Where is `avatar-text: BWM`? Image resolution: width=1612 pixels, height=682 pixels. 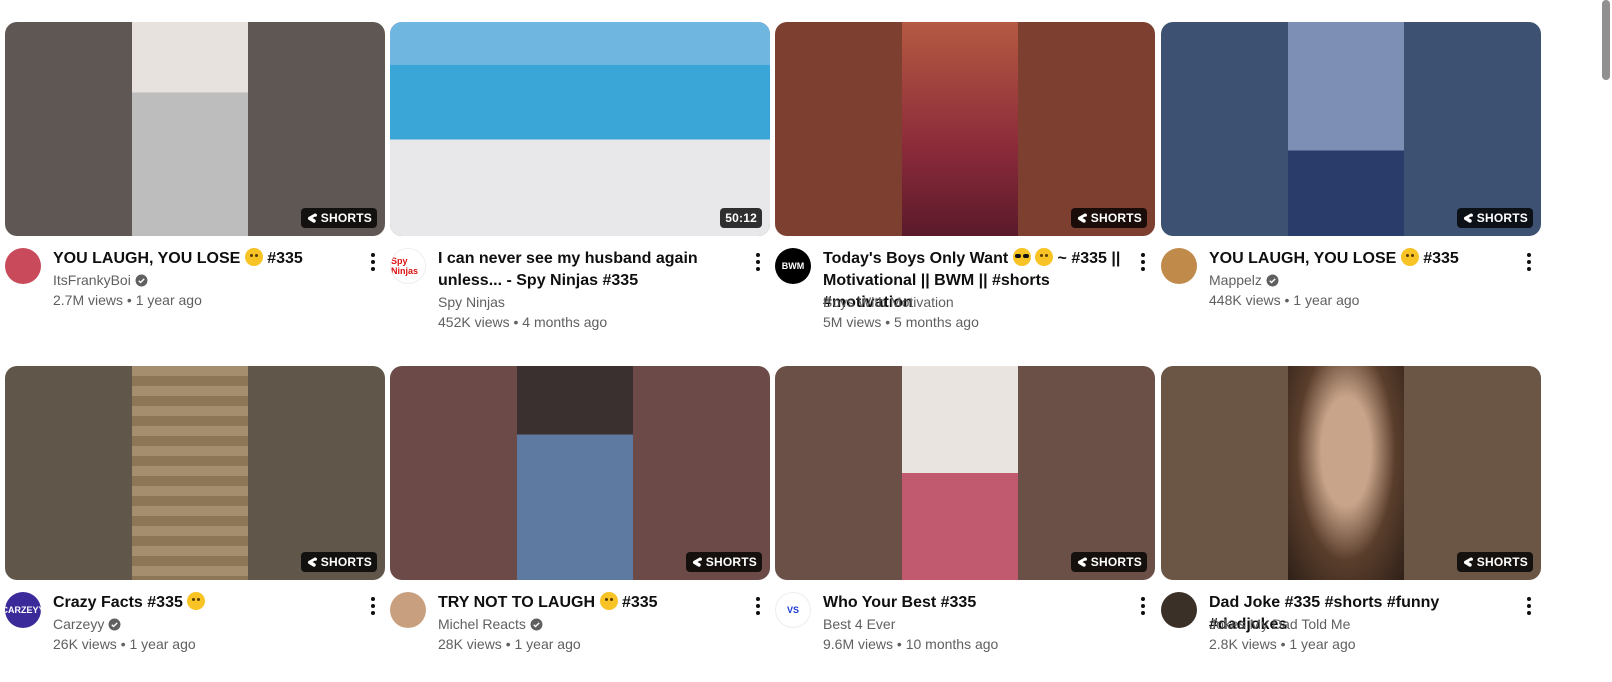 avatar-text: BWM is located at coordinates (793, 266).